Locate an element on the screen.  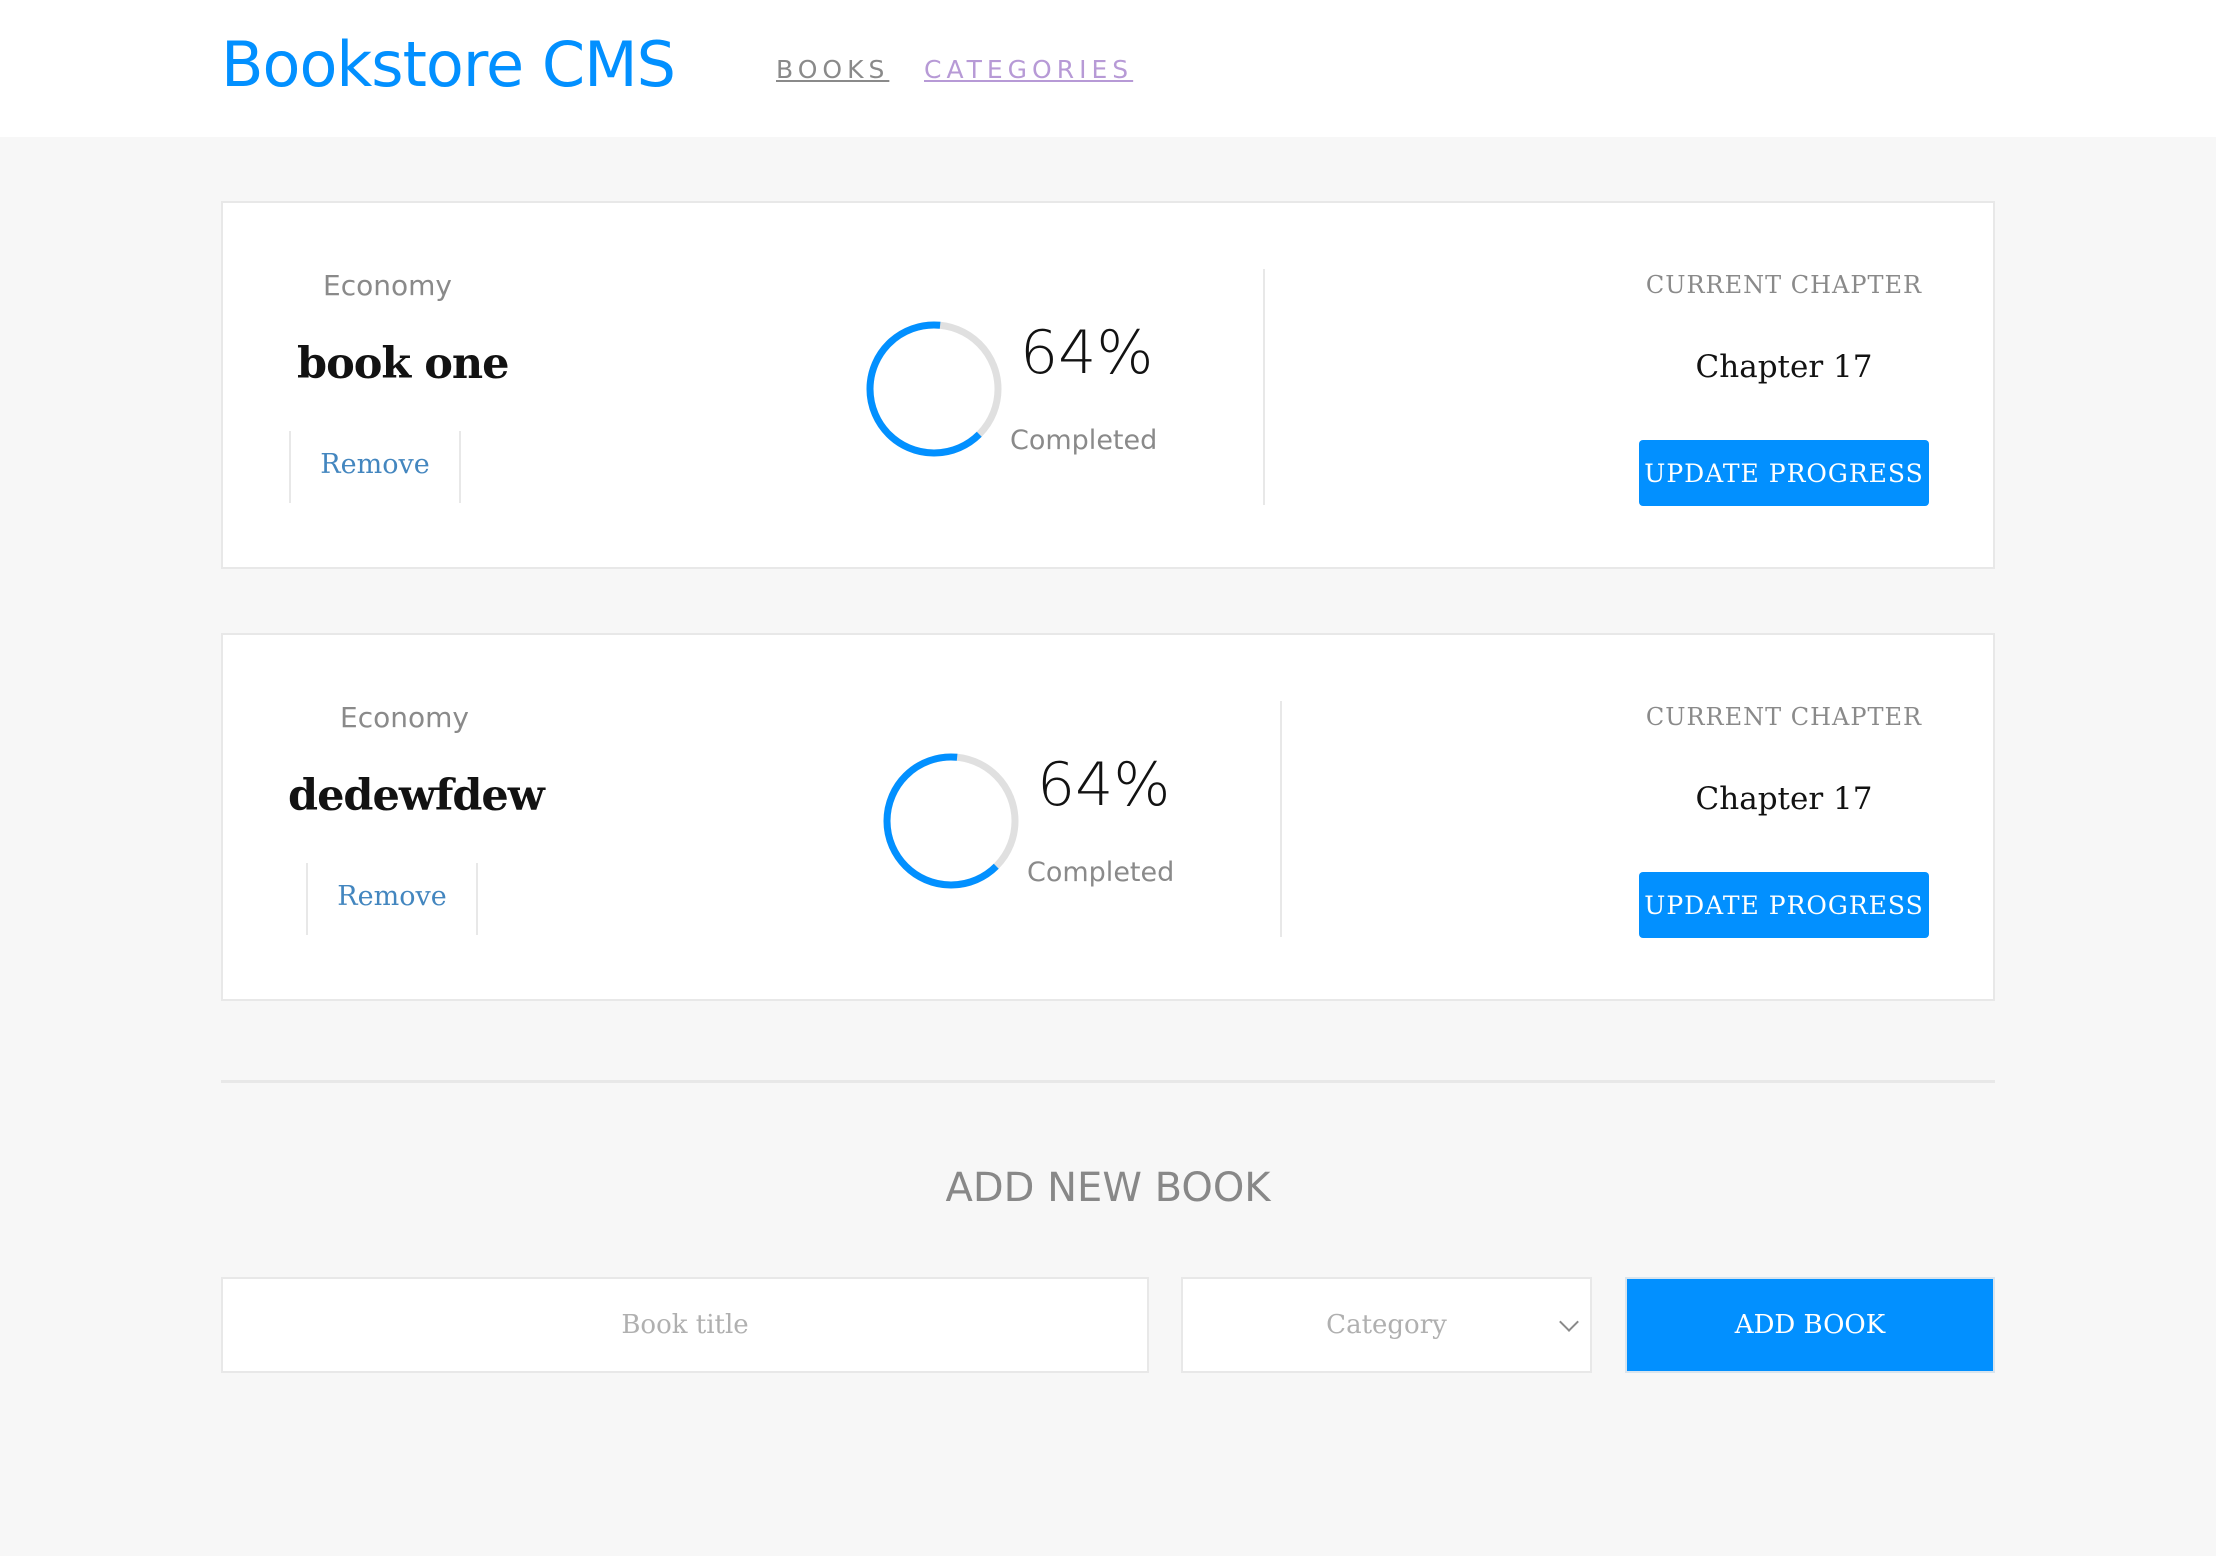
book-title: book one is located at coordinates (403, 364).